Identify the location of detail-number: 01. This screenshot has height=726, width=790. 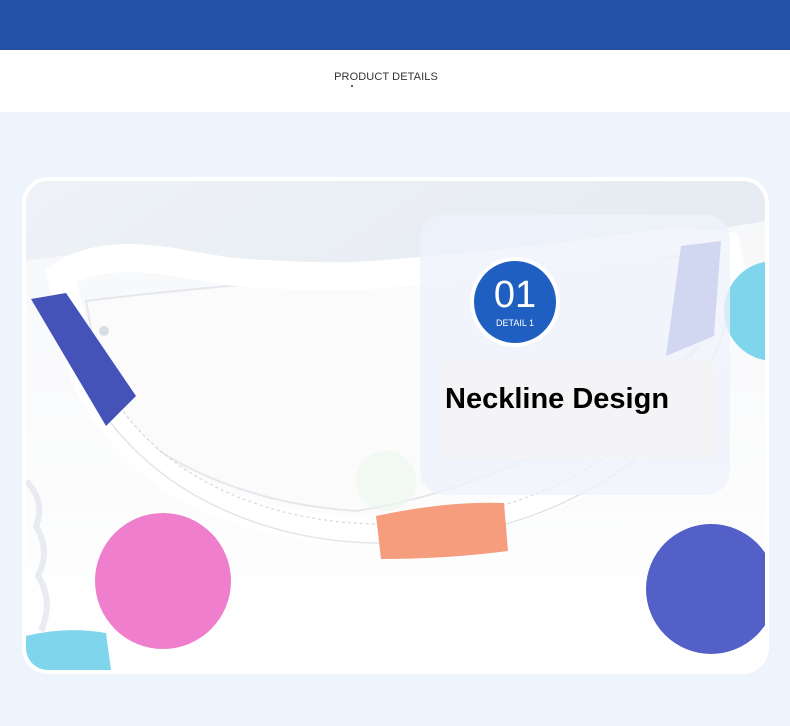
(515, 295).